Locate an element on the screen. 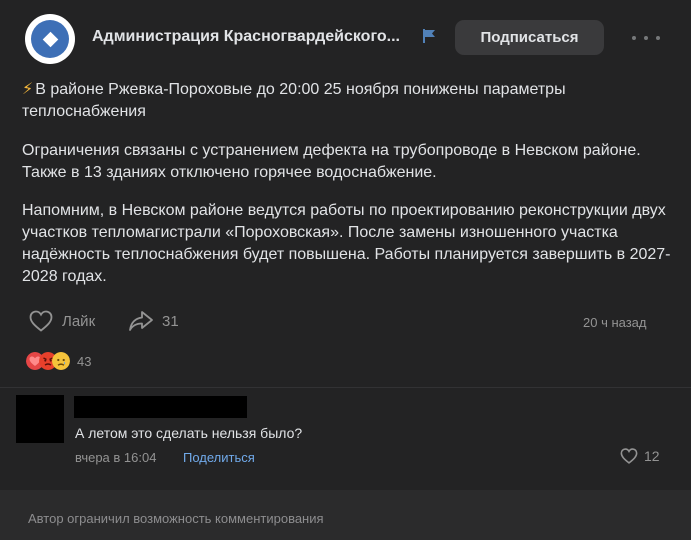 This screenshot has width=691, height=540. comment-author-name is located at coordinates (160, 407).